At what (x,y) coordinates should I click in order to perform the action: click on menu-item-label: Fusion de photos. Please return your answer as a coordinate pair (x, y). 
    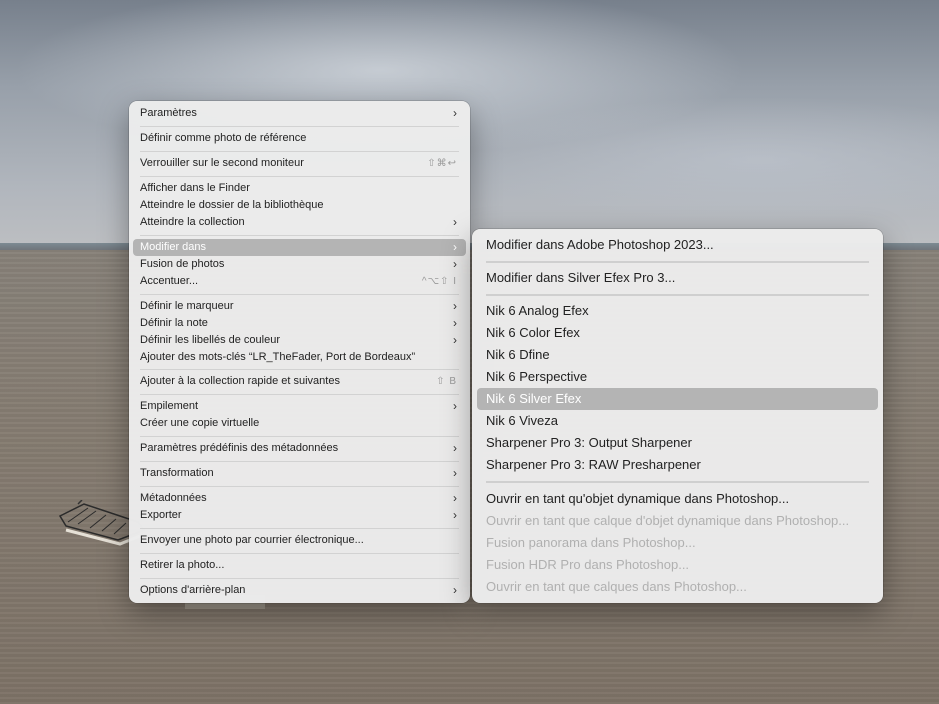
    Looking at the image, I should click on (182, 264).